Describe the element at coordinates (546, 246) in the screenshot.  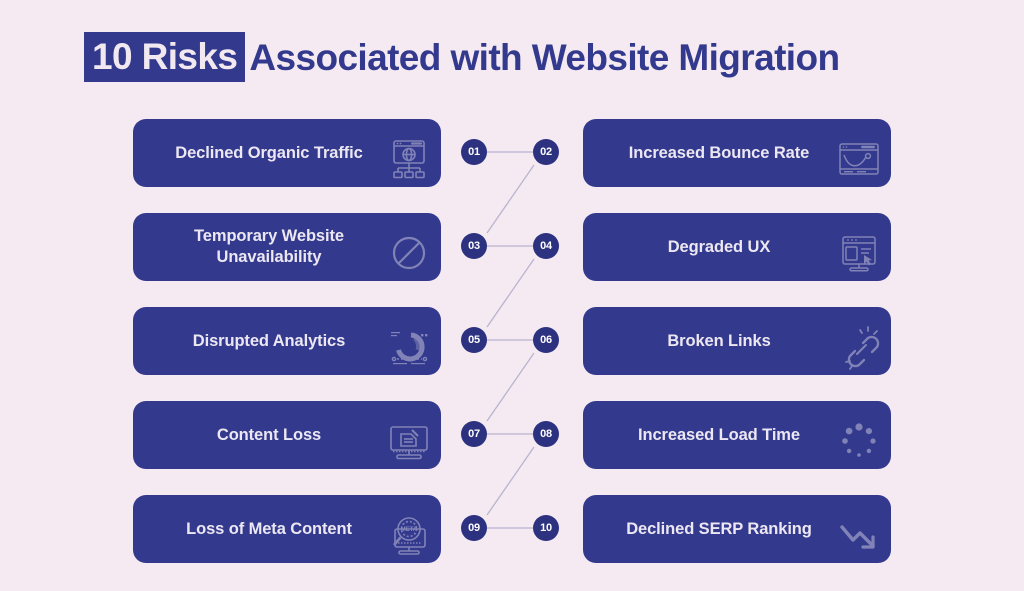
I see `step-number-04: 04` at that location.